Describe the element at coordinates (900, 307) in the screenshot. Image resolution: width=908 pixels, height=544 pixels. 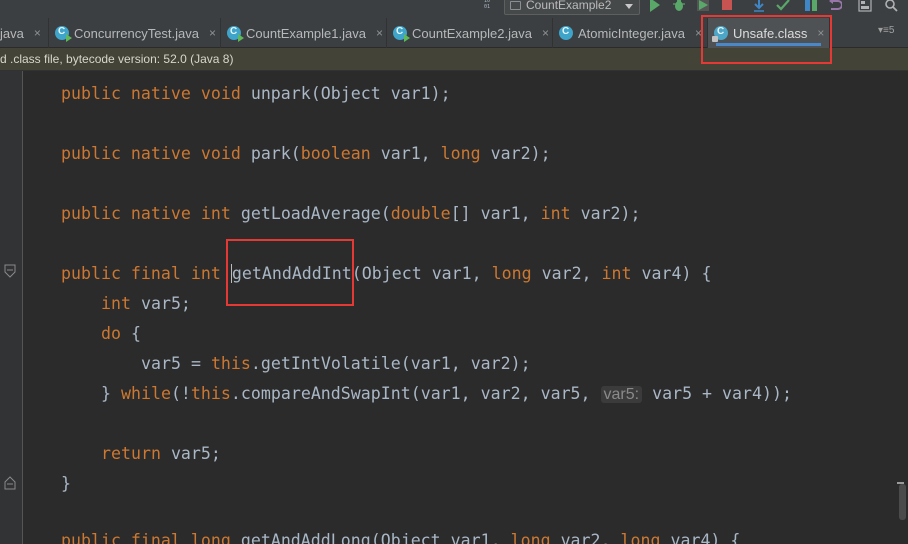
I see `vertical-scrollbar` at that location.